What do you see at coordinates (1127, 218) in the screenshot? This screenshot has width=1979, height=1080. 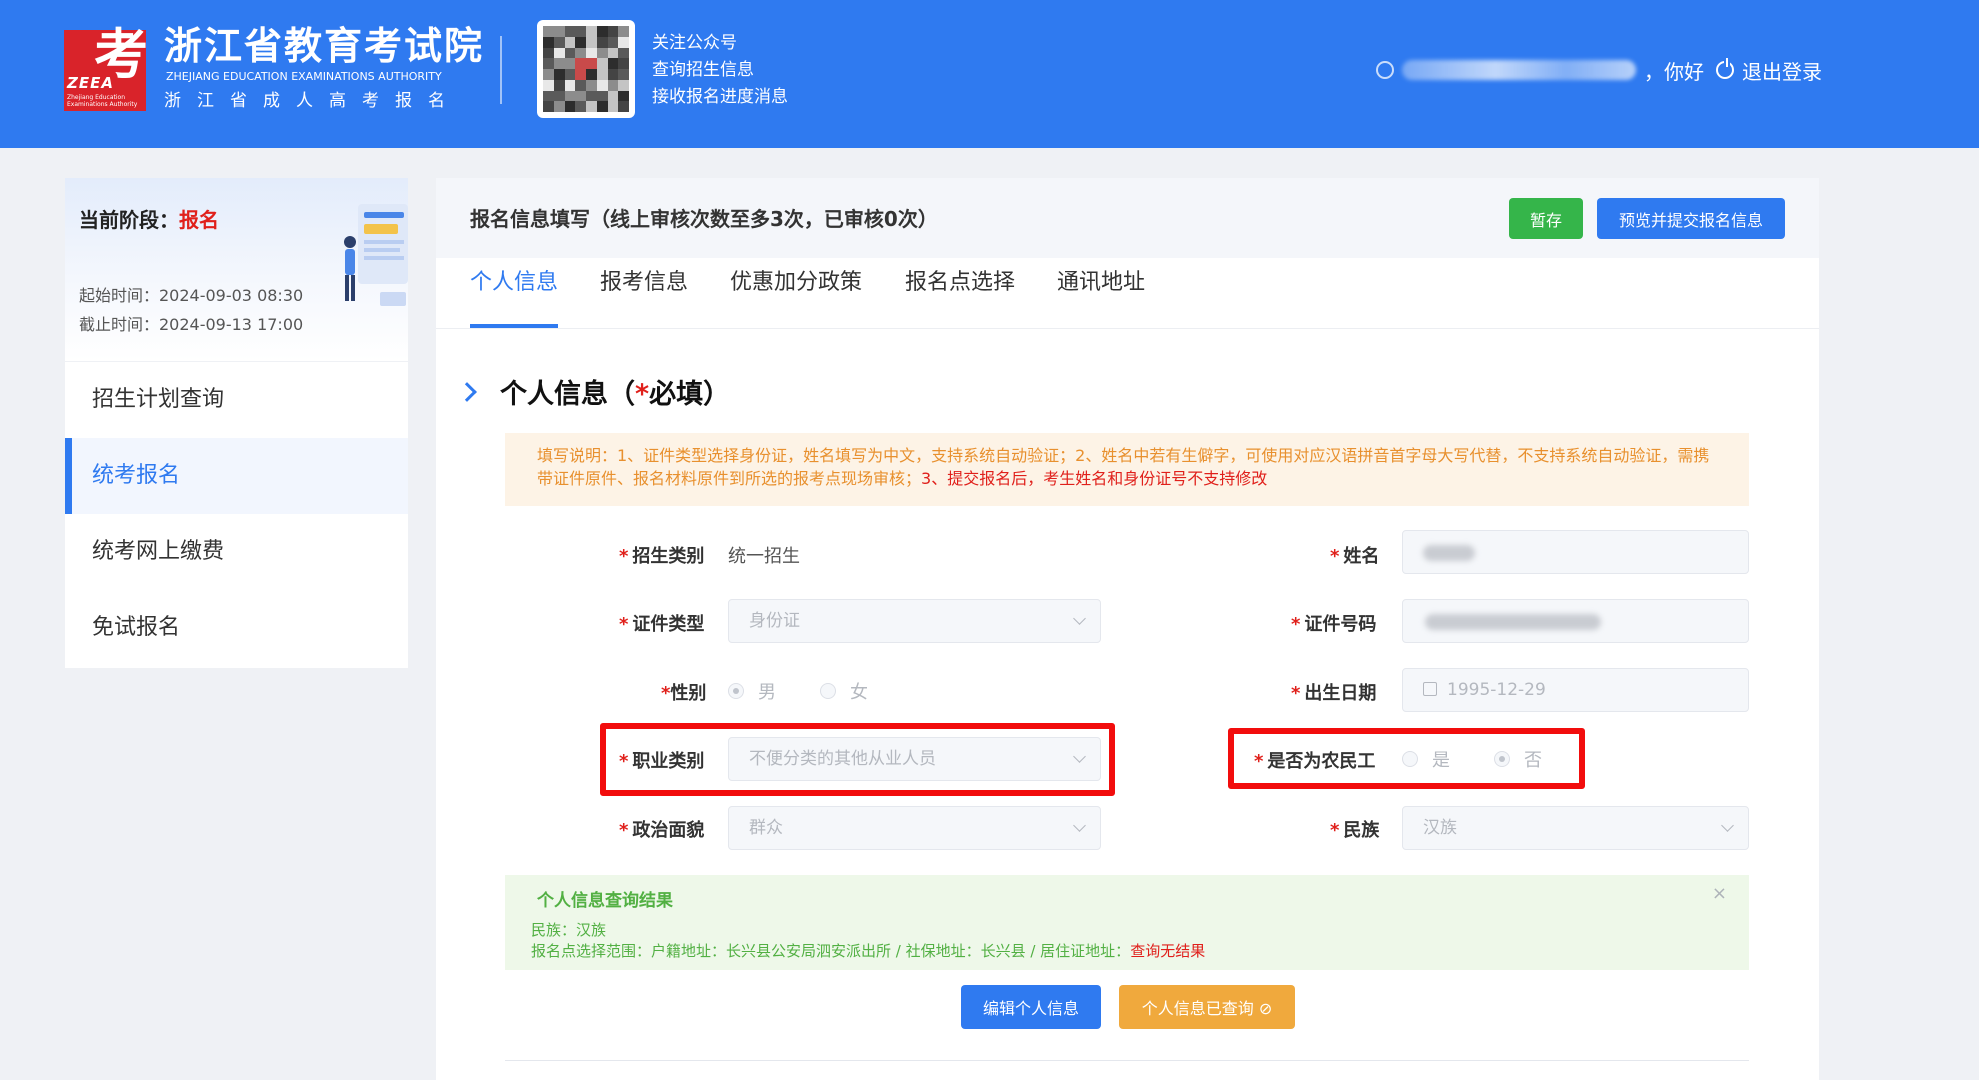 I see `main-toolbar: 报名信息填写（线上审核次数至多3次，已审核0次） 暂存 预览并提交报名信息` at bounding box center [1127, 218].